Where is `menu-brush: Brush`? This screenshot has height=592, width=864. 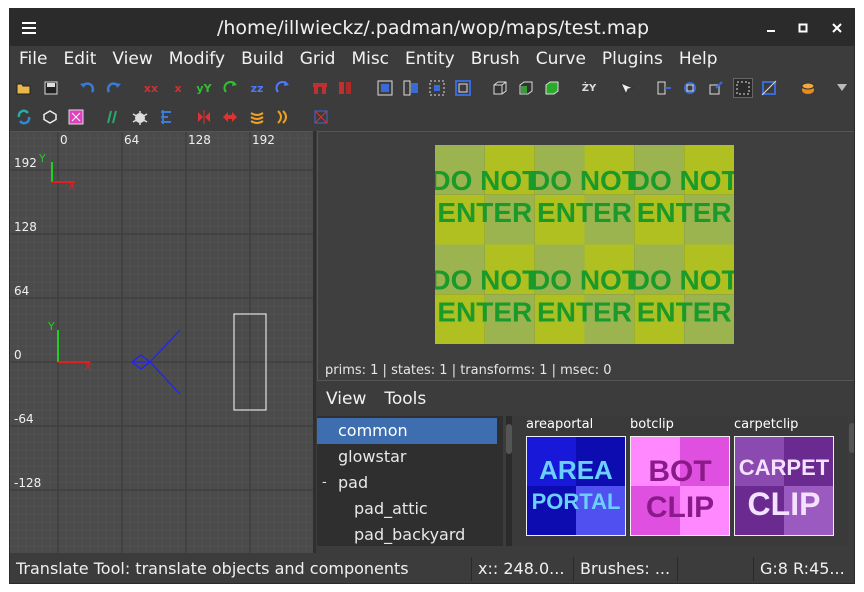 menu-brush: Brush is located at coordinates (495, 59).